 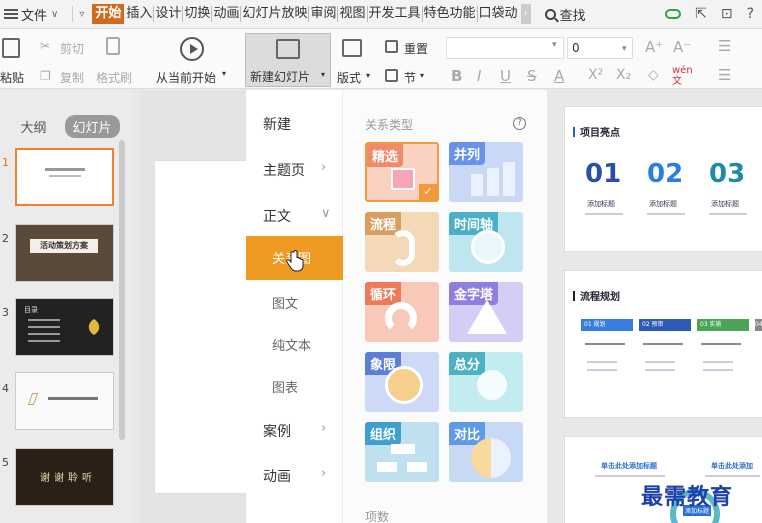 What do you see at coordinates (682, 47) in the screenshot?
I see `decrease-font-icon: A⁻` at bounding box center [682, 47].